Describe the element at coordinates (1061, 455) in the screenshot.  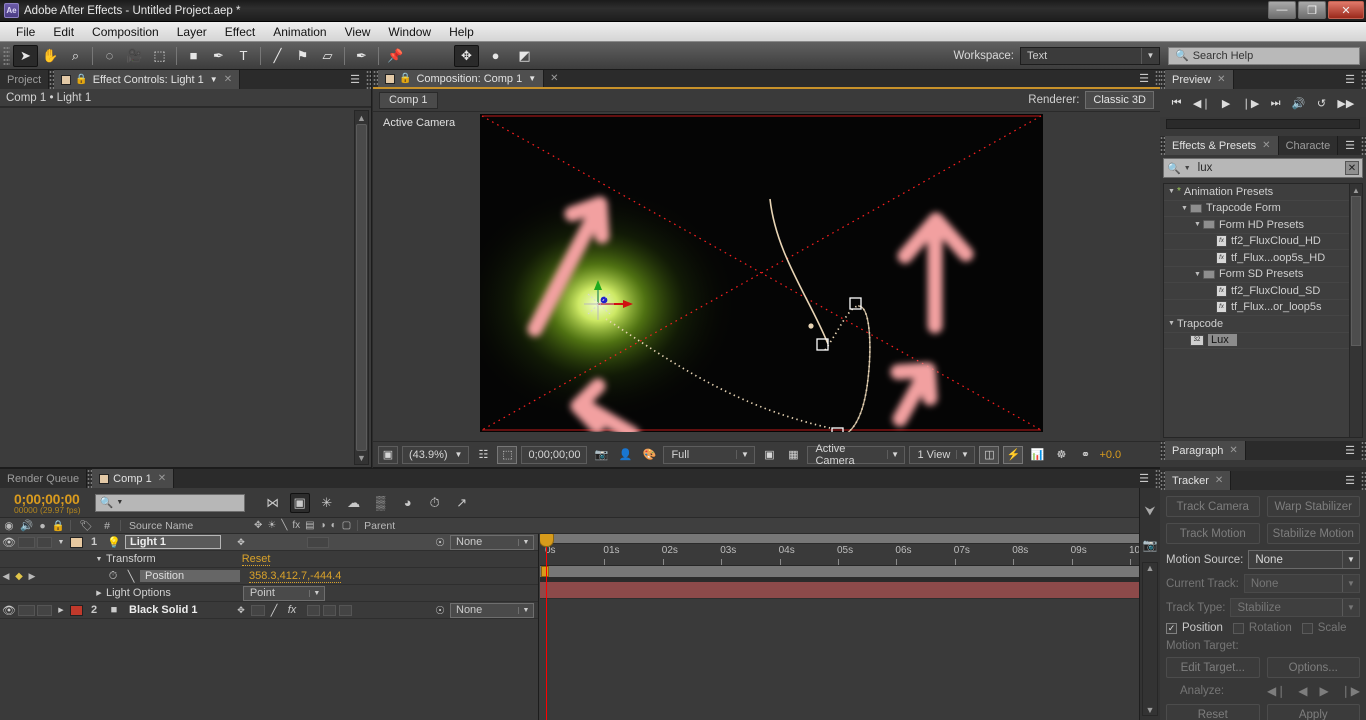
I see `comp-flowchart-icon: ☸` at that location.